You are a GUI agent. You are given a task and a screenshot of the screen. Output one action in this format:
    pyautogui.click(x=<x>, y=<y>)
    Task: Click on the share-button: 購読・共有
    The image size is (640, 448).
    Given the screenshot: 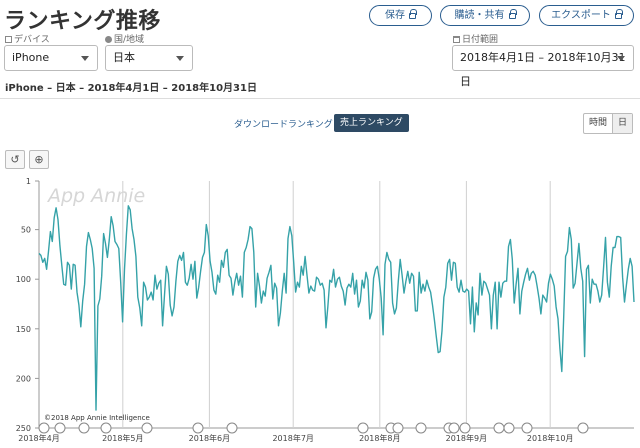 What is the action you would take?
    pyautogui.click(x=485, y=15)
    